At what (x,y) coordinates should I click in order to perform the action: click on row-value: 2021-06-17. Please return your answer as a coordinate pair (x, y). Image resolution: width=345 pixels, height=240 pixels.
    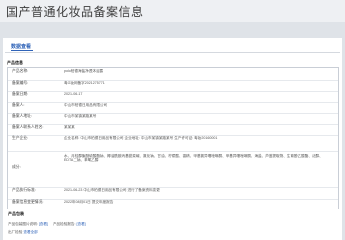
    Looking at the image, I should click on (73, 94).